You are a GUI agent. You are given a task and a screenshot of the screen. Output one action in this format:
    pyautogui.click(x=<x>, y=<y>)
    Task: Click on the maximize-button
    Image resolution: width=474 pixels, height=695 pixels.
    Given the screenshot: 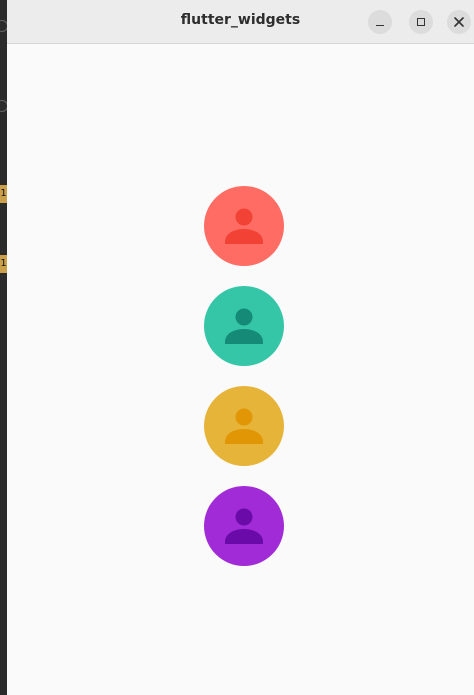 What is the action you would take?
    pyautogui.click(x=421, y=22)
    